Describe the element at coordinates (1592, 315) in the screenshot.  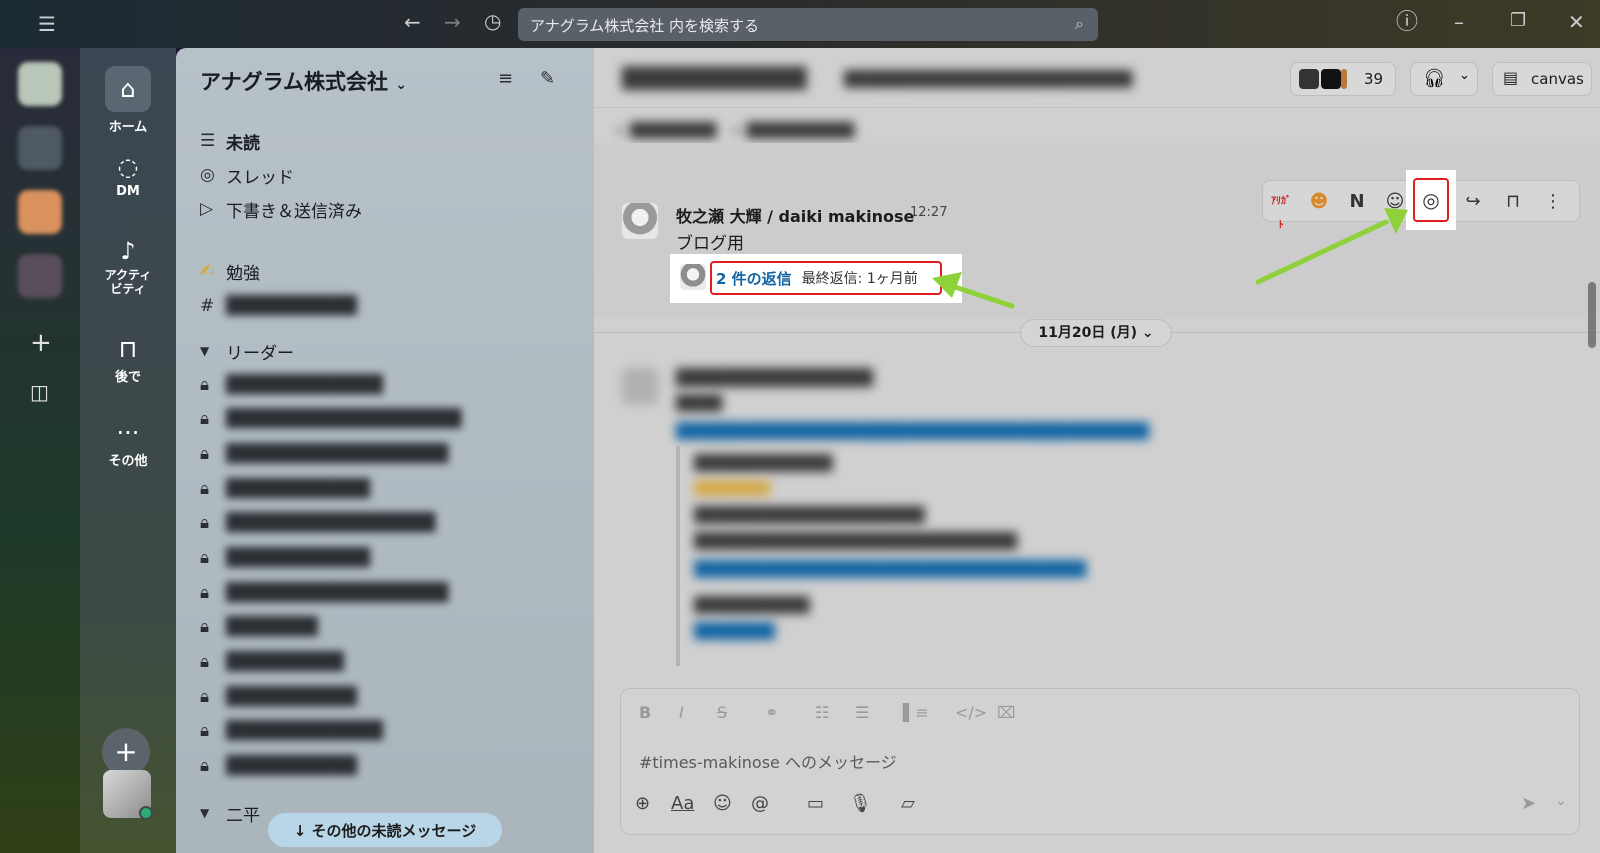
I see `scrollbar` at that location.